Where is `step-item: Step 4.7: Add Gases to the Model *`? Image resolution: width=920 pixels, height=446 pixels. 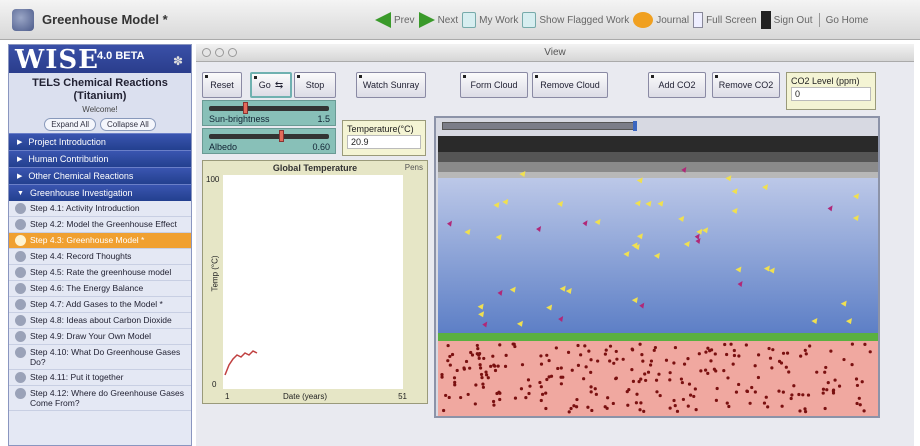
step-item: Step 4.7: Add Gases to the Model * is located at coordinates (100, 305).